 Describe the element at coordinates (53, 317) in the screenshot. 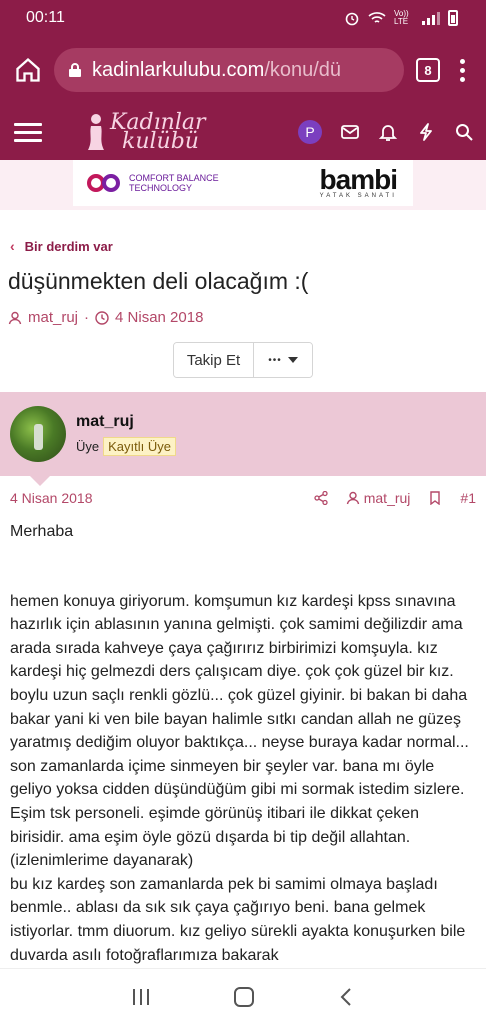

I see `thread-author: mat_ruj` at that location.